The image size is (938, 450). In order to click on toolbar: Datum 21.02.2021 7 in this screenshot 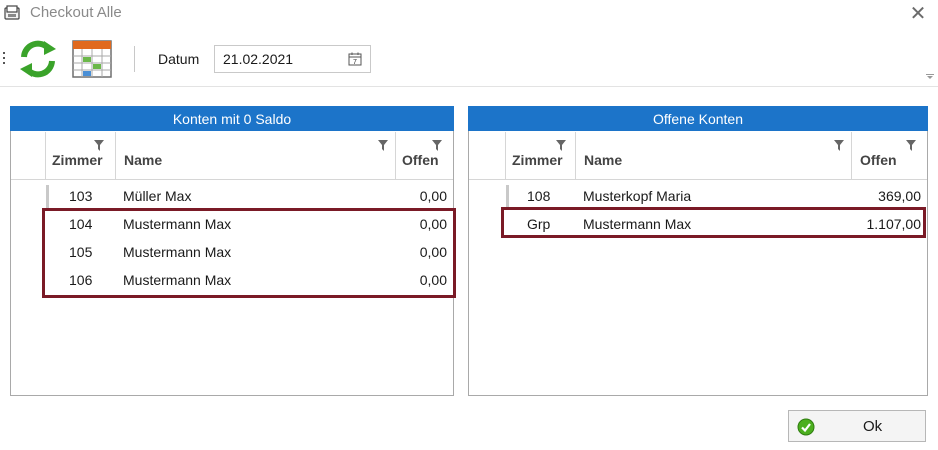, I will do `click(469, 59)`.